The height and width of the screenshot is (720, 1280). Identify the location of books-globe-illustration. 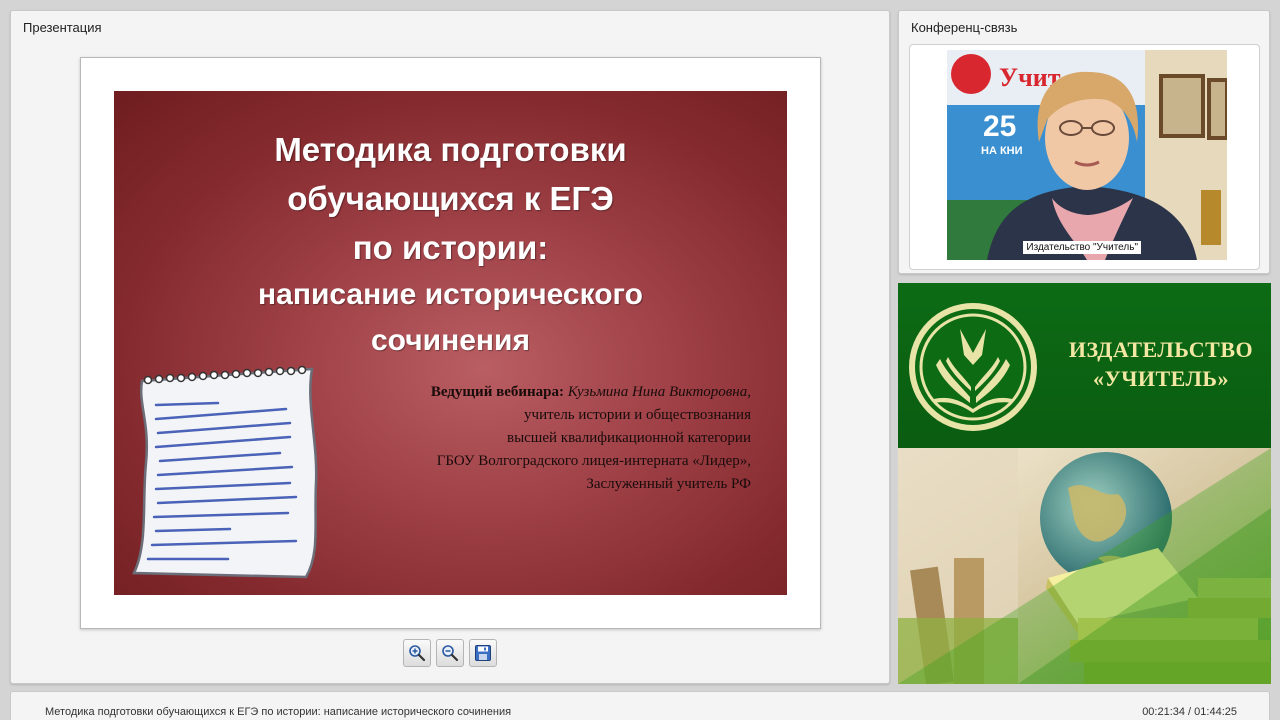
(1084, 566).